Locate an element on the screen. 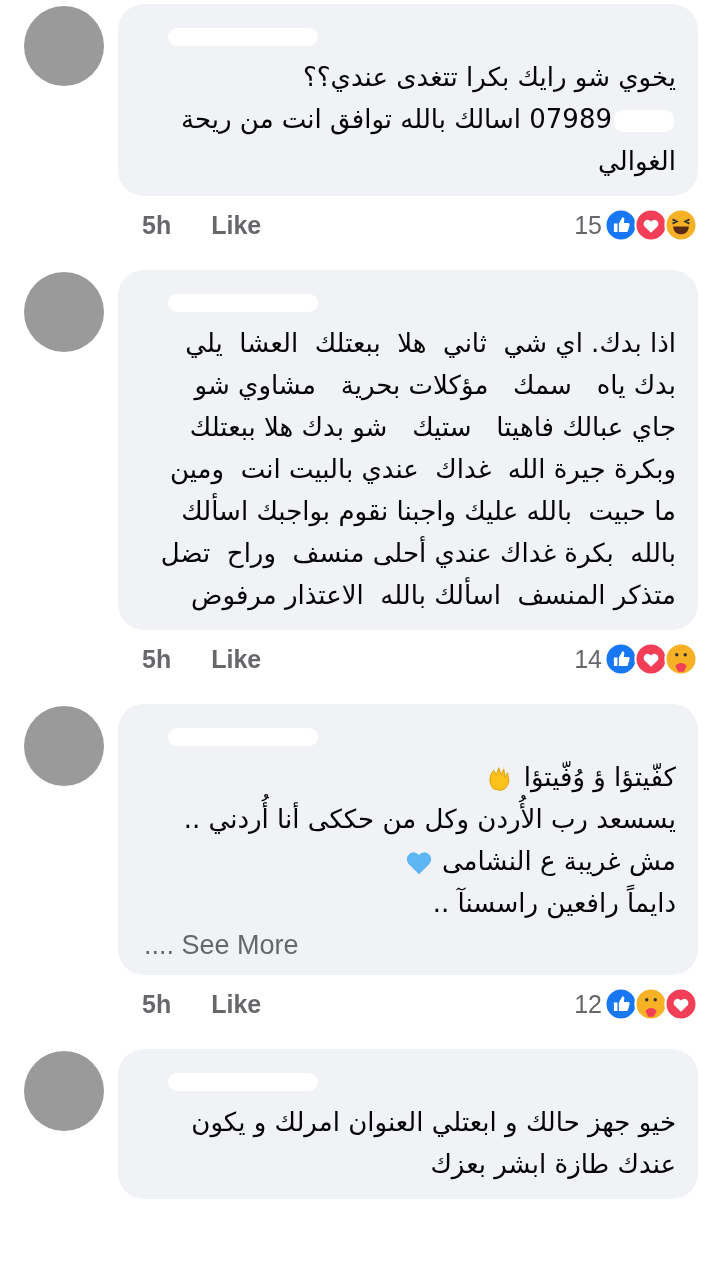 This screenshot has width=716, height=1273. comment-text: يخوي شو رايك بكرا تتغدى عندي؟؟ is located at coordinates (489, 78).